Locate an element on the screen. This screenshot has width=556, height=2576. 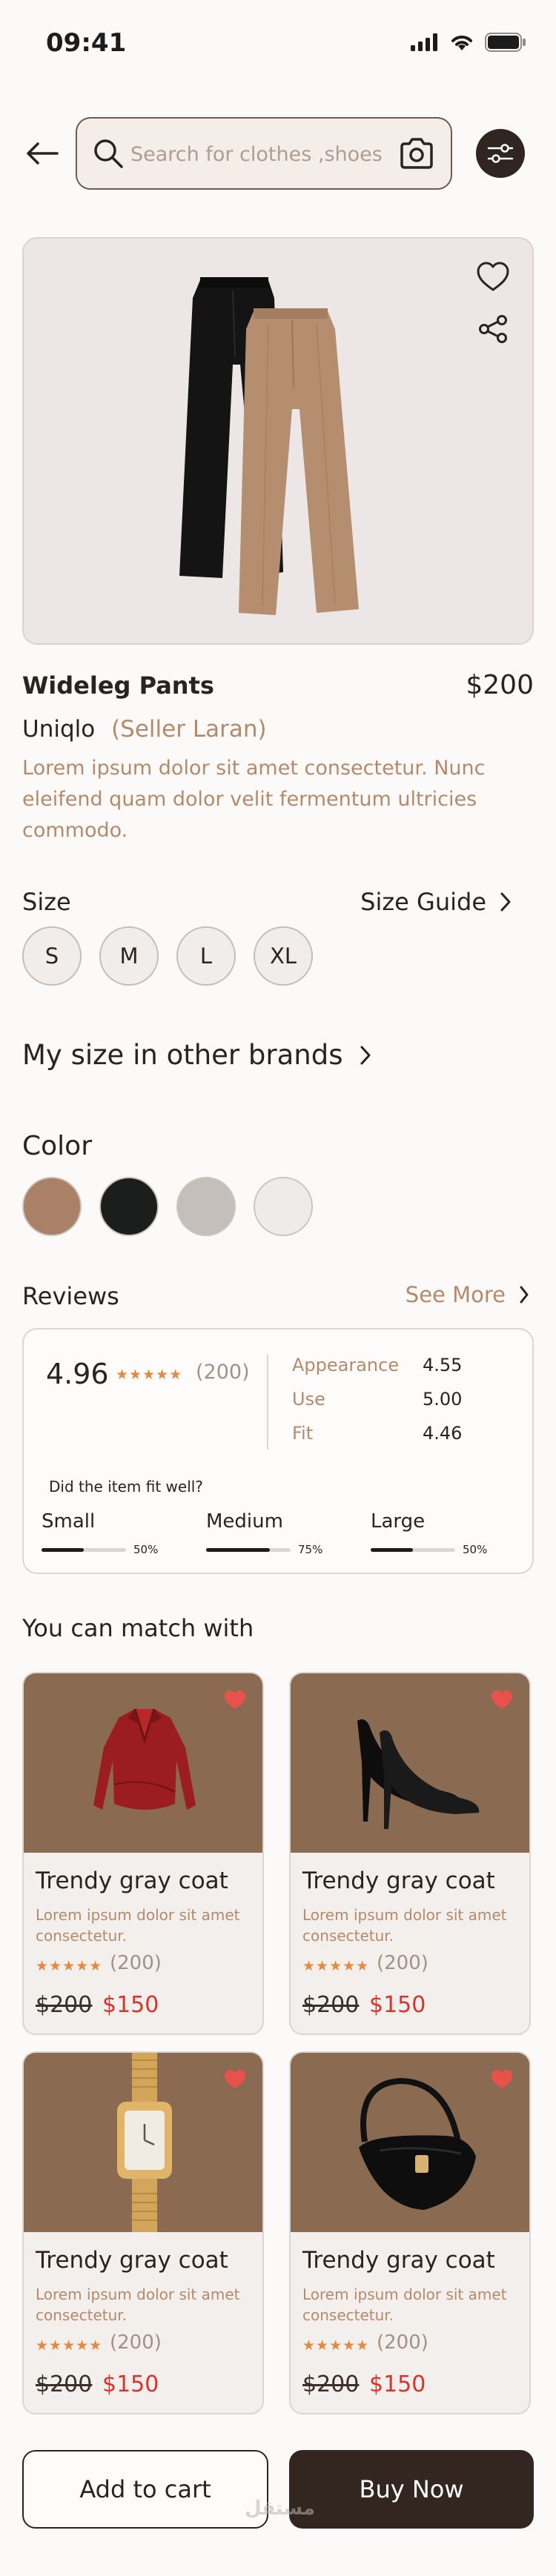
fit-medium: Medium 75% is located at coordinates (269, 1533).